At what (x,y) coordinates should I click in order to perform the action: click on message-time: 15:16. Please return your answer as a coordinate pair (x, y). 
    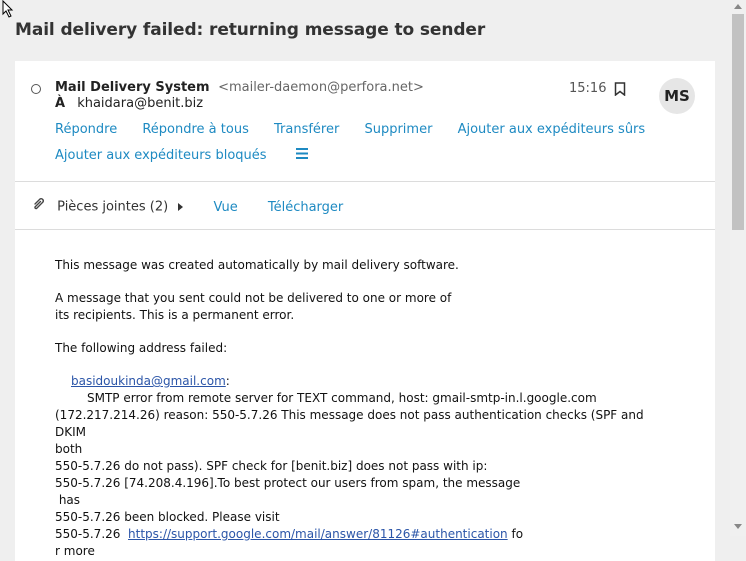
    Looking at the image, I should click on (588, 88).